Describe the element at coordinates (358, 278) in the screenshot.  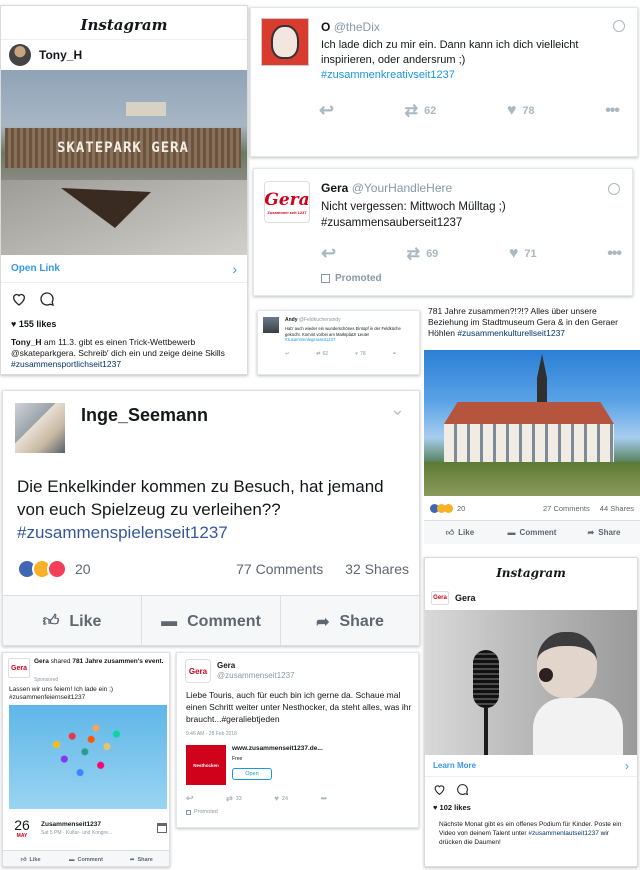
I see `promoted-text: Promoted` at that location.